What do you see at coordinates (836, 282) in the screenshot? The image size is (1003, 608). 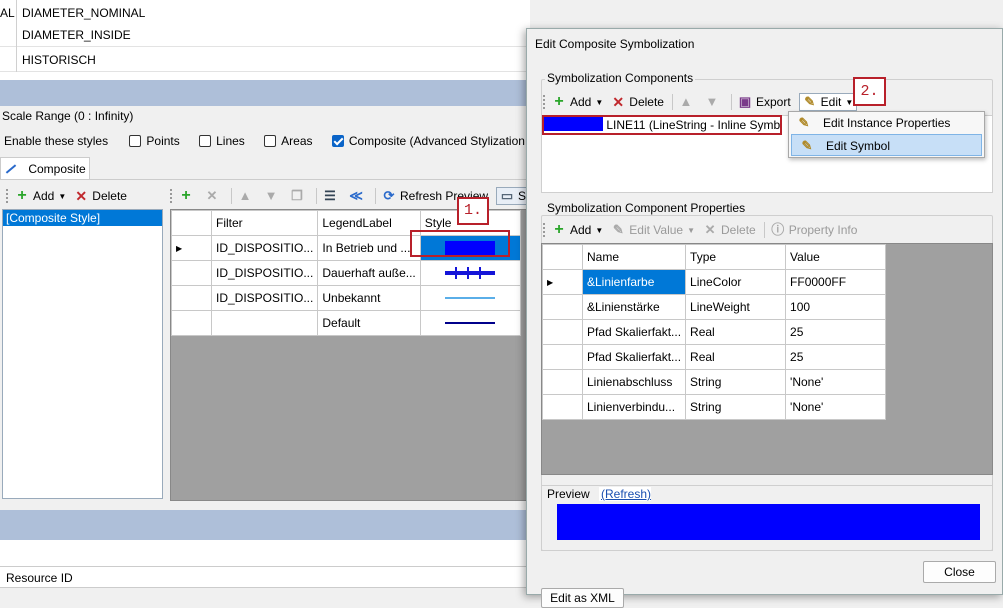 I see `table-cell: FF0000FF` at bounding box center [836, 282].